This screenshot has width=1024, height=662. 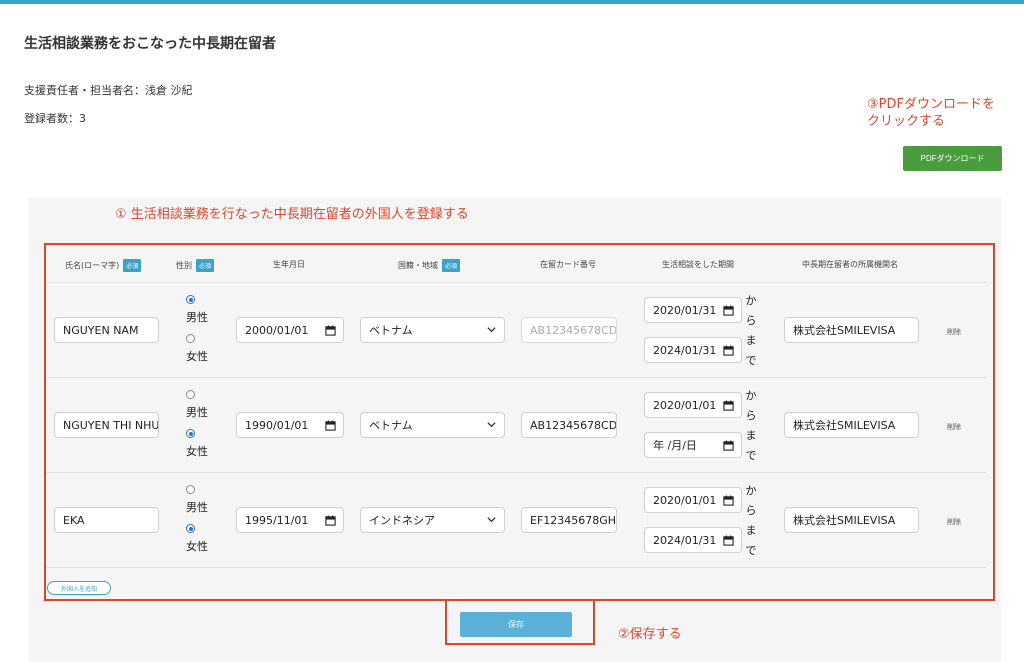 I want to click on annotation-pdf: ③PDFダウンロードを クリックする, so click(x=942, y=113).